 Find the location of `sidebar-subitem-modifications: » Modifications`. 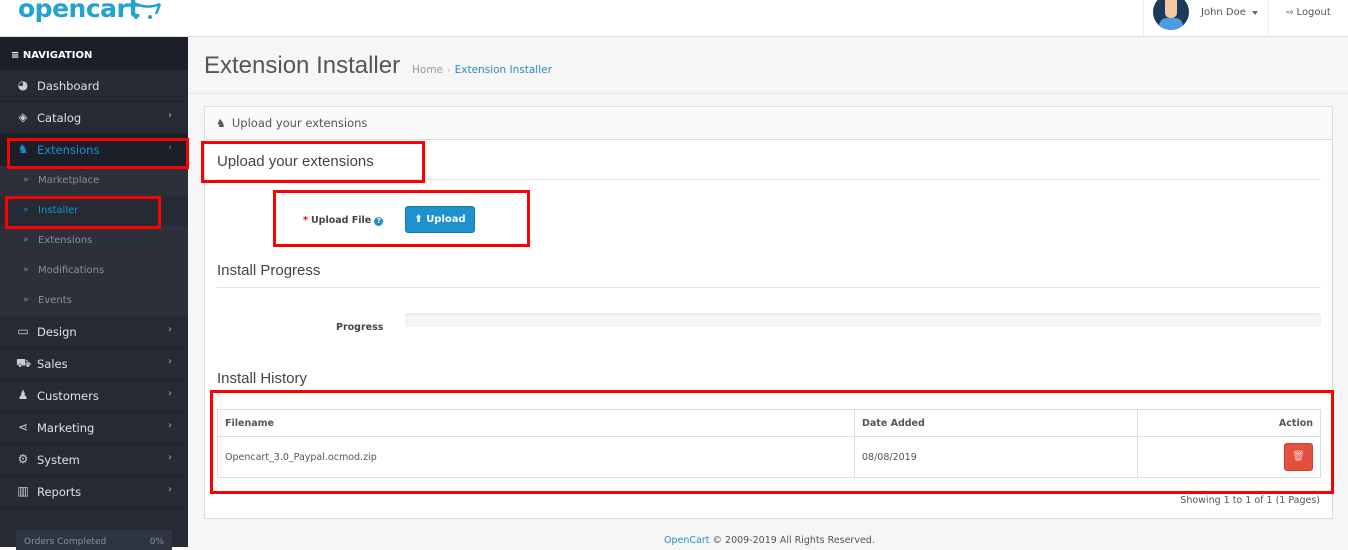

sidebar-subitem-modifications: » Modifications is located at coordinates (94, 271).